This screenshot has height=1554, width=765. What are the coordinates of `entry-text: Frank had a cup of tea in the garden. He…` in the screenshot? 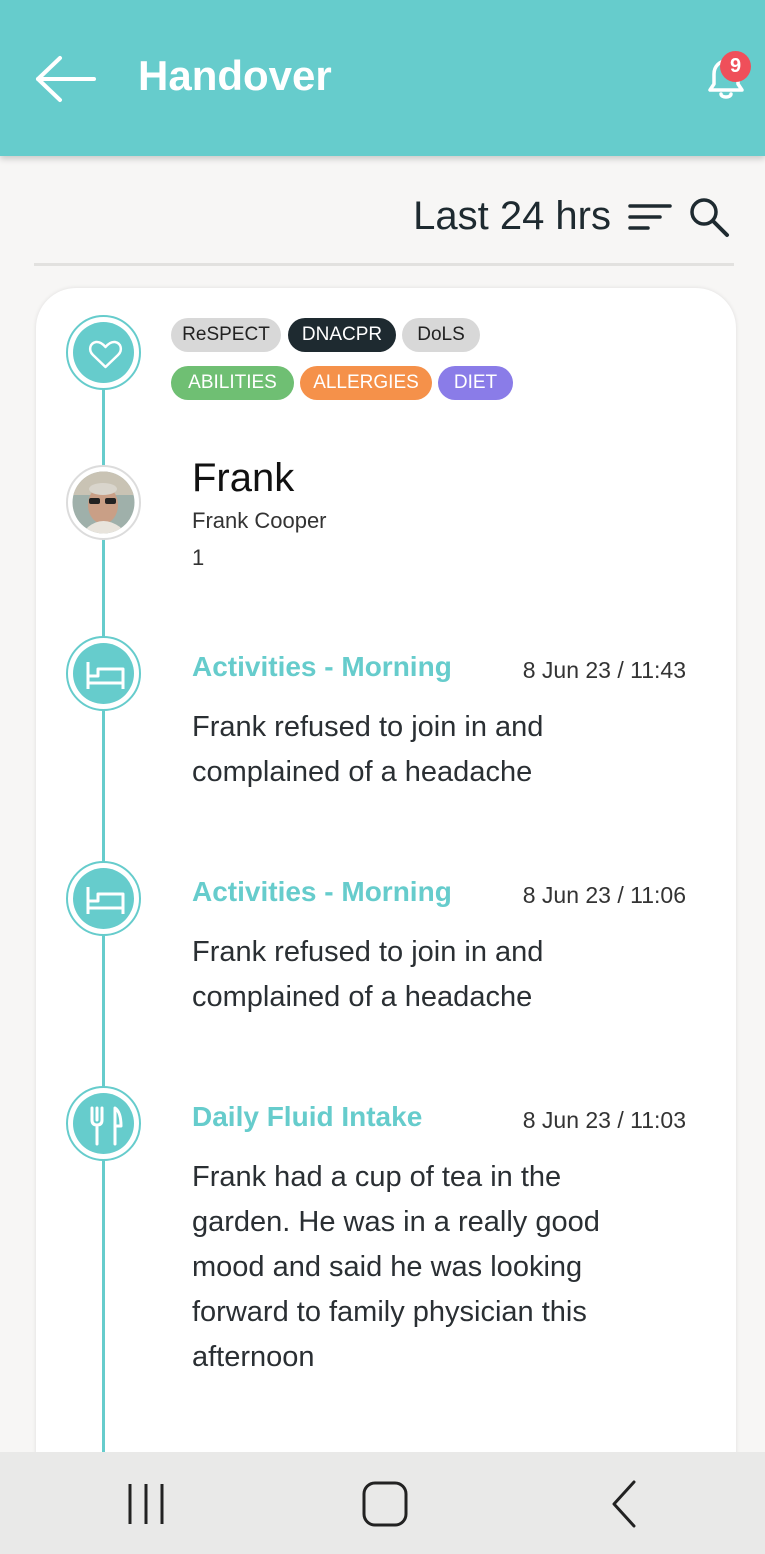 It's located at (396, 1267).